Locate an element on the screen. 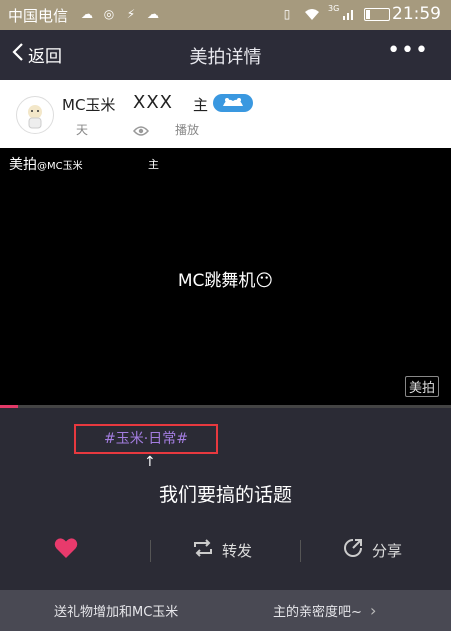 This screenshot has width=451, height=631. nav-bar: 美拍详情 返回 ••• is located at coordinates (225, 55).